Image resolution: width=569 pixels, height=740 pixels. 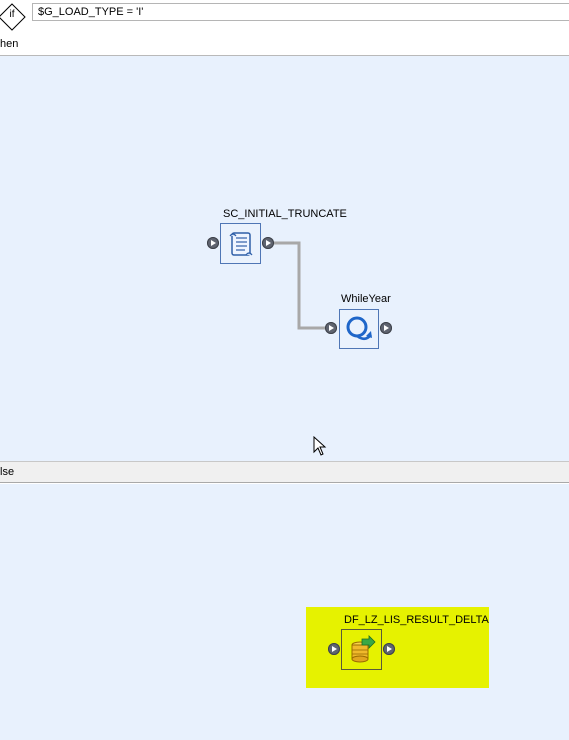 I want to click on node-label-df-lz-lis-result-delta: DF_LZ_LIS_RESULT_DELTA, so click(x=416, y=620).